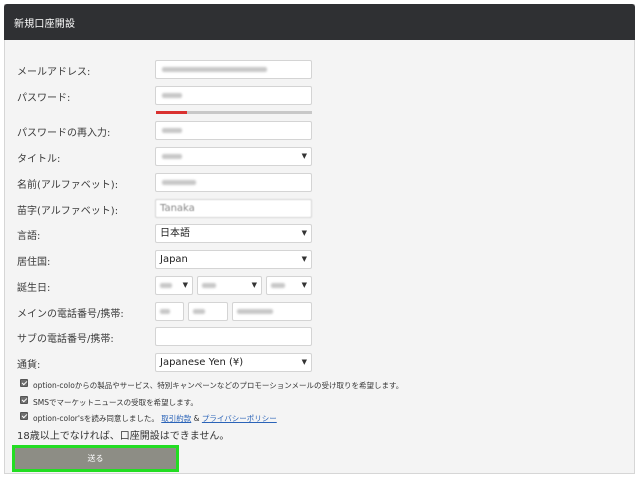  I want to click on sms-news-text: SMSでマーケットニュースの受取を希望します。, so click(115, 402).